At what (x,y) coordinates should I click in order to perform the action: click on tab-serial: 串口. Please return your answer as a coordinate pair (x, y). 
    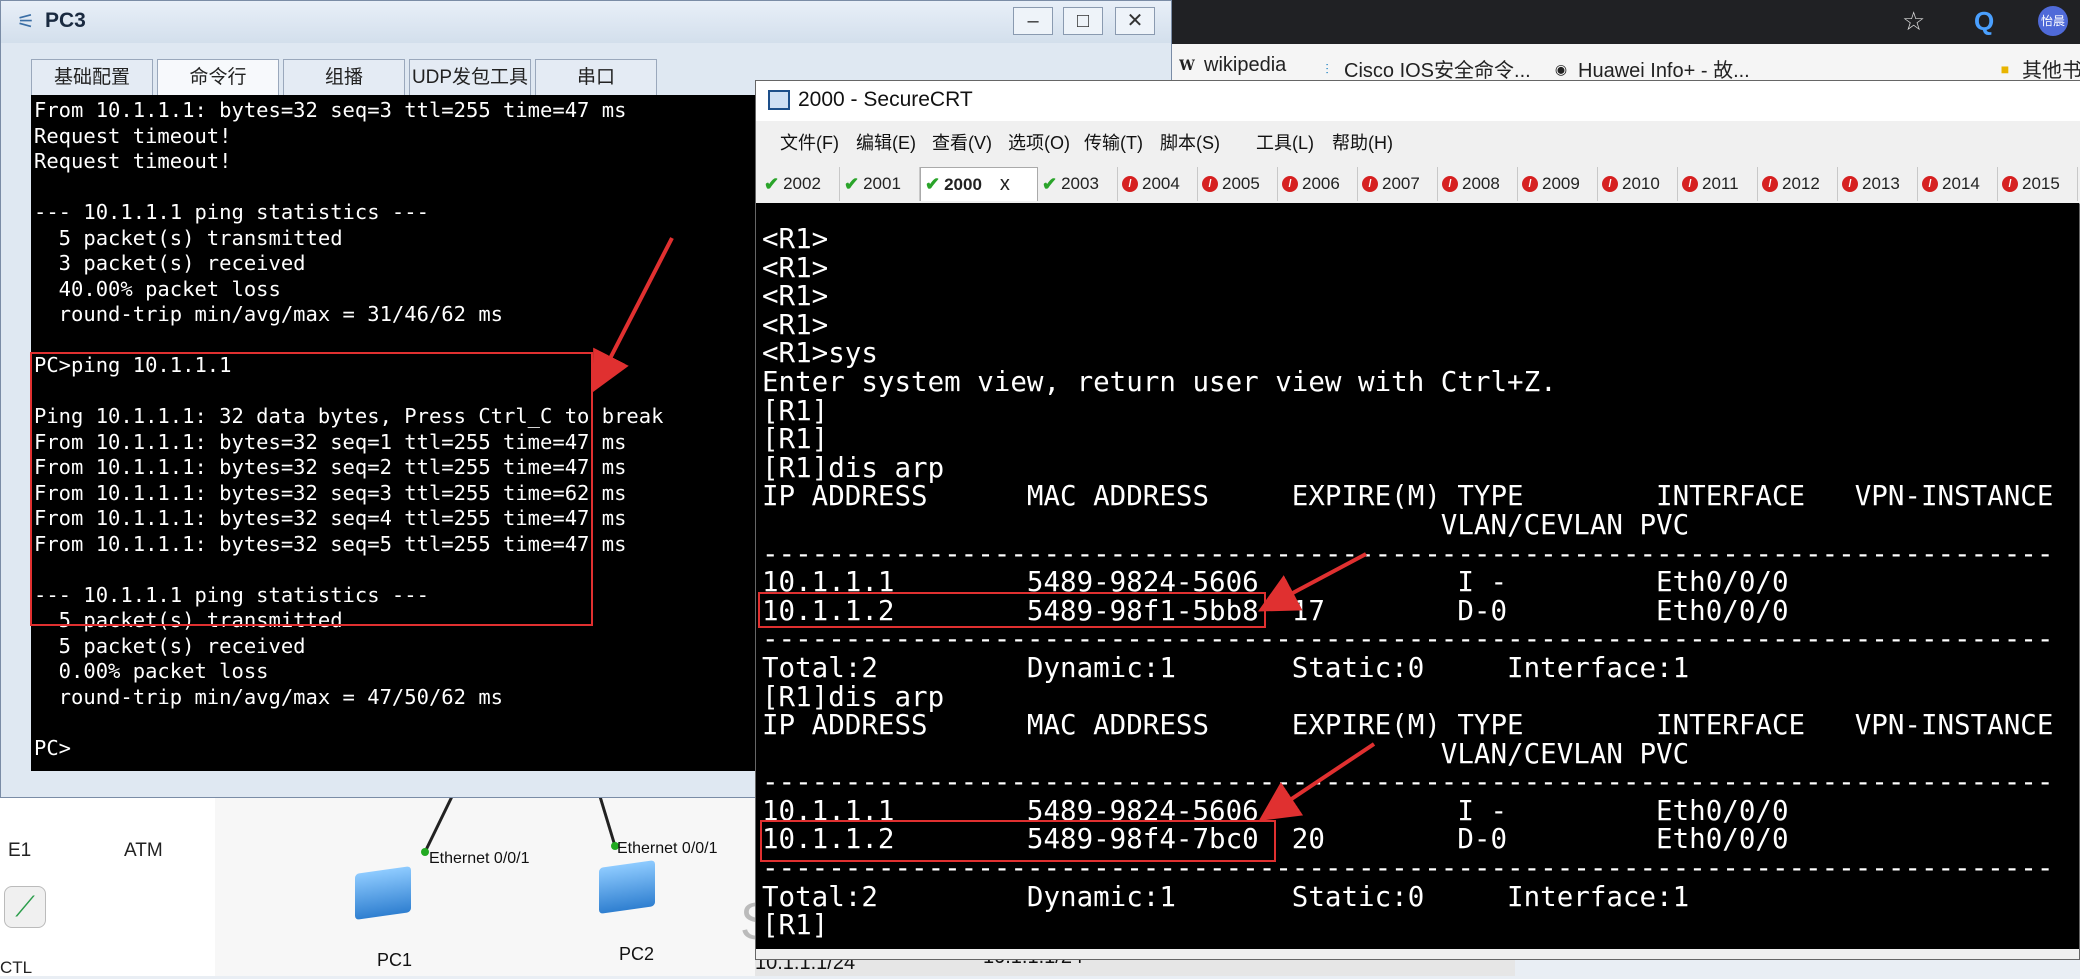
    Looking at the image, I should click on (596, 78).